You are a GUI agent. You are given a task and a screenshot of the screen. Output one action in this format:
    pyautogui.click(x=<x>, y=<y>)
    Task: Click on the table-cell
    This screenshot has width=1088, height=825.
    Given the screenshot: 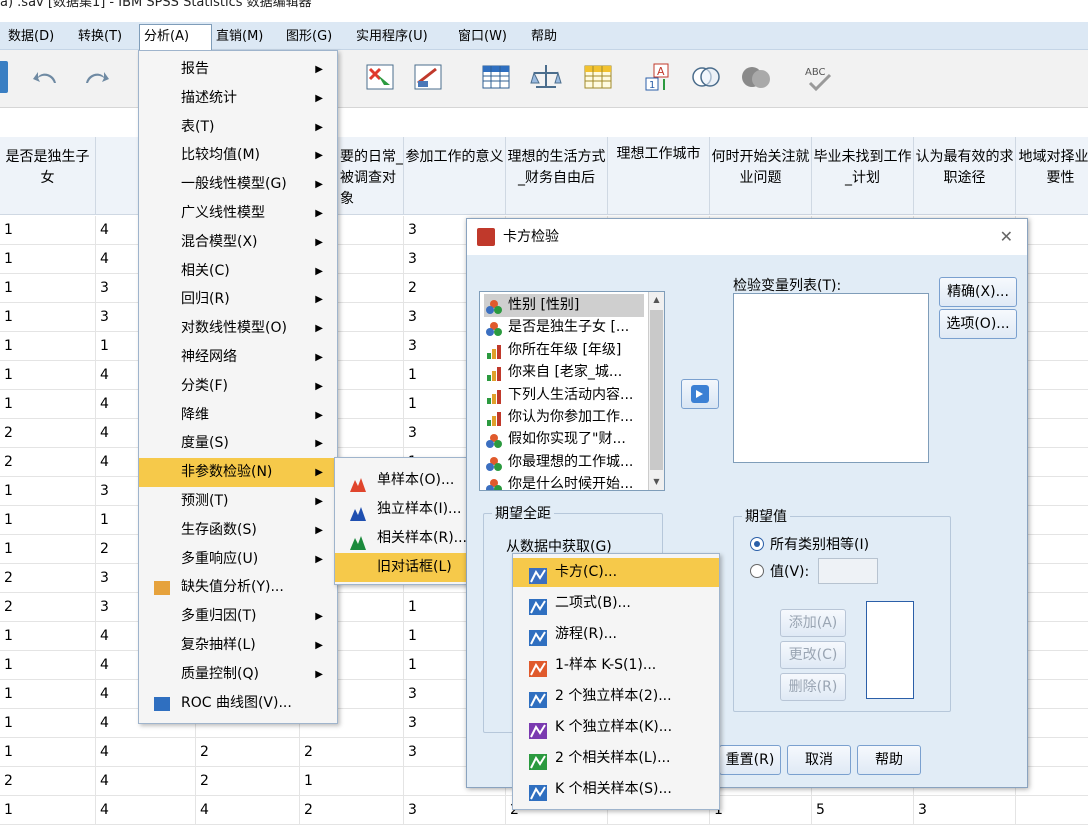 What is the action you would take?
    pyautogui.click(x=1052, y=810)
    